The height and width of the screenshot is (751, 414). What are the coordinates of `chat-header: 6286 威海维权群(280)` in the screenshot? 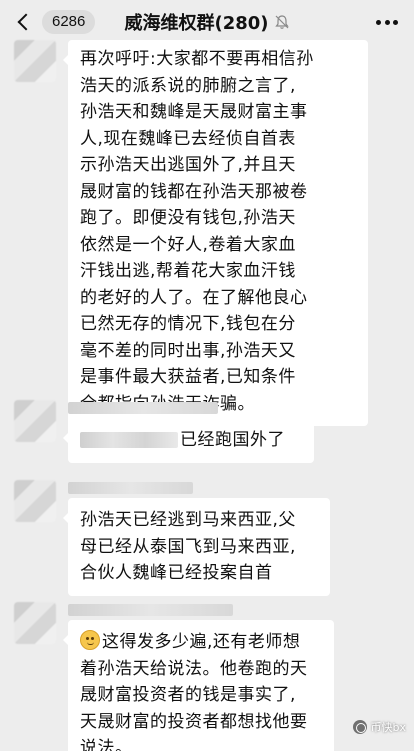 It's located at (207, 22).